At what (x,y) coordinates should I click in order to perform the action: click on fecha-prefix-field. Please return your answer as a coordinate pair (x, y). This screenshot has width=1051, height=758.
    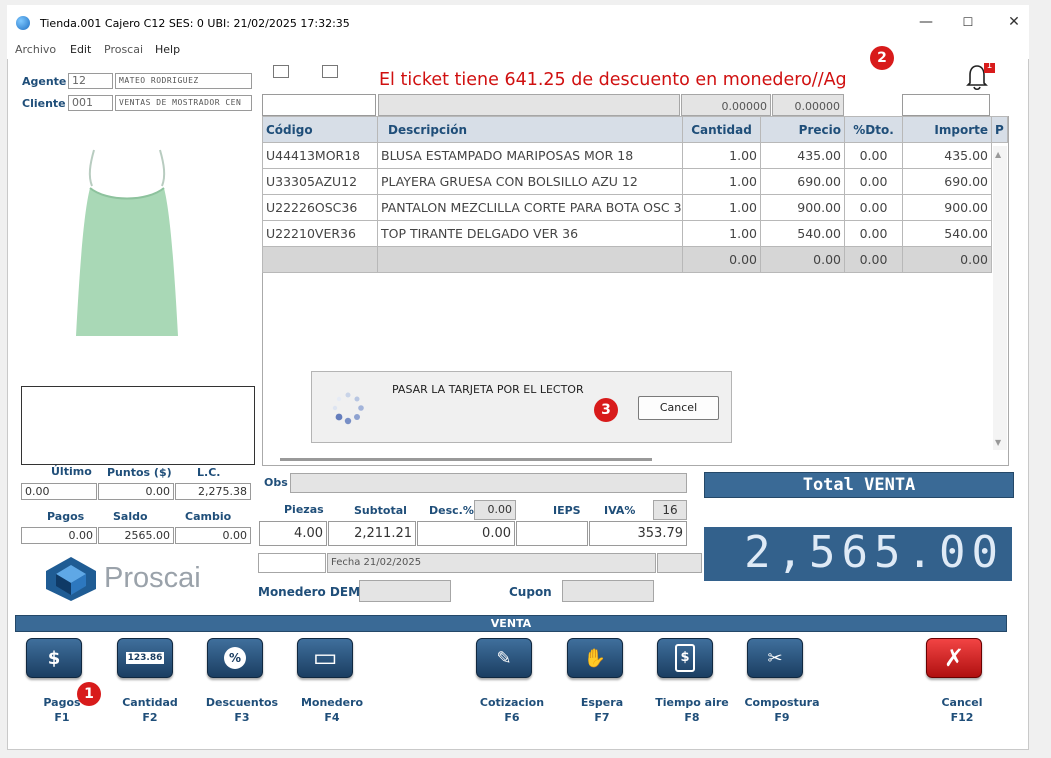
    Looking at the image, I should click on (292, 563).